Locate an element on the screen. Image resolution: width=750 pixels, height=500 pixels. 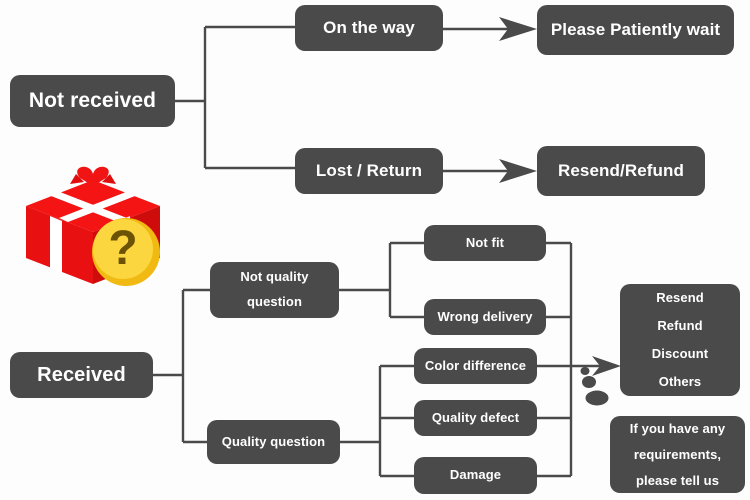
node-quality-defect: Quality defect is located at coordinates (475, 418).